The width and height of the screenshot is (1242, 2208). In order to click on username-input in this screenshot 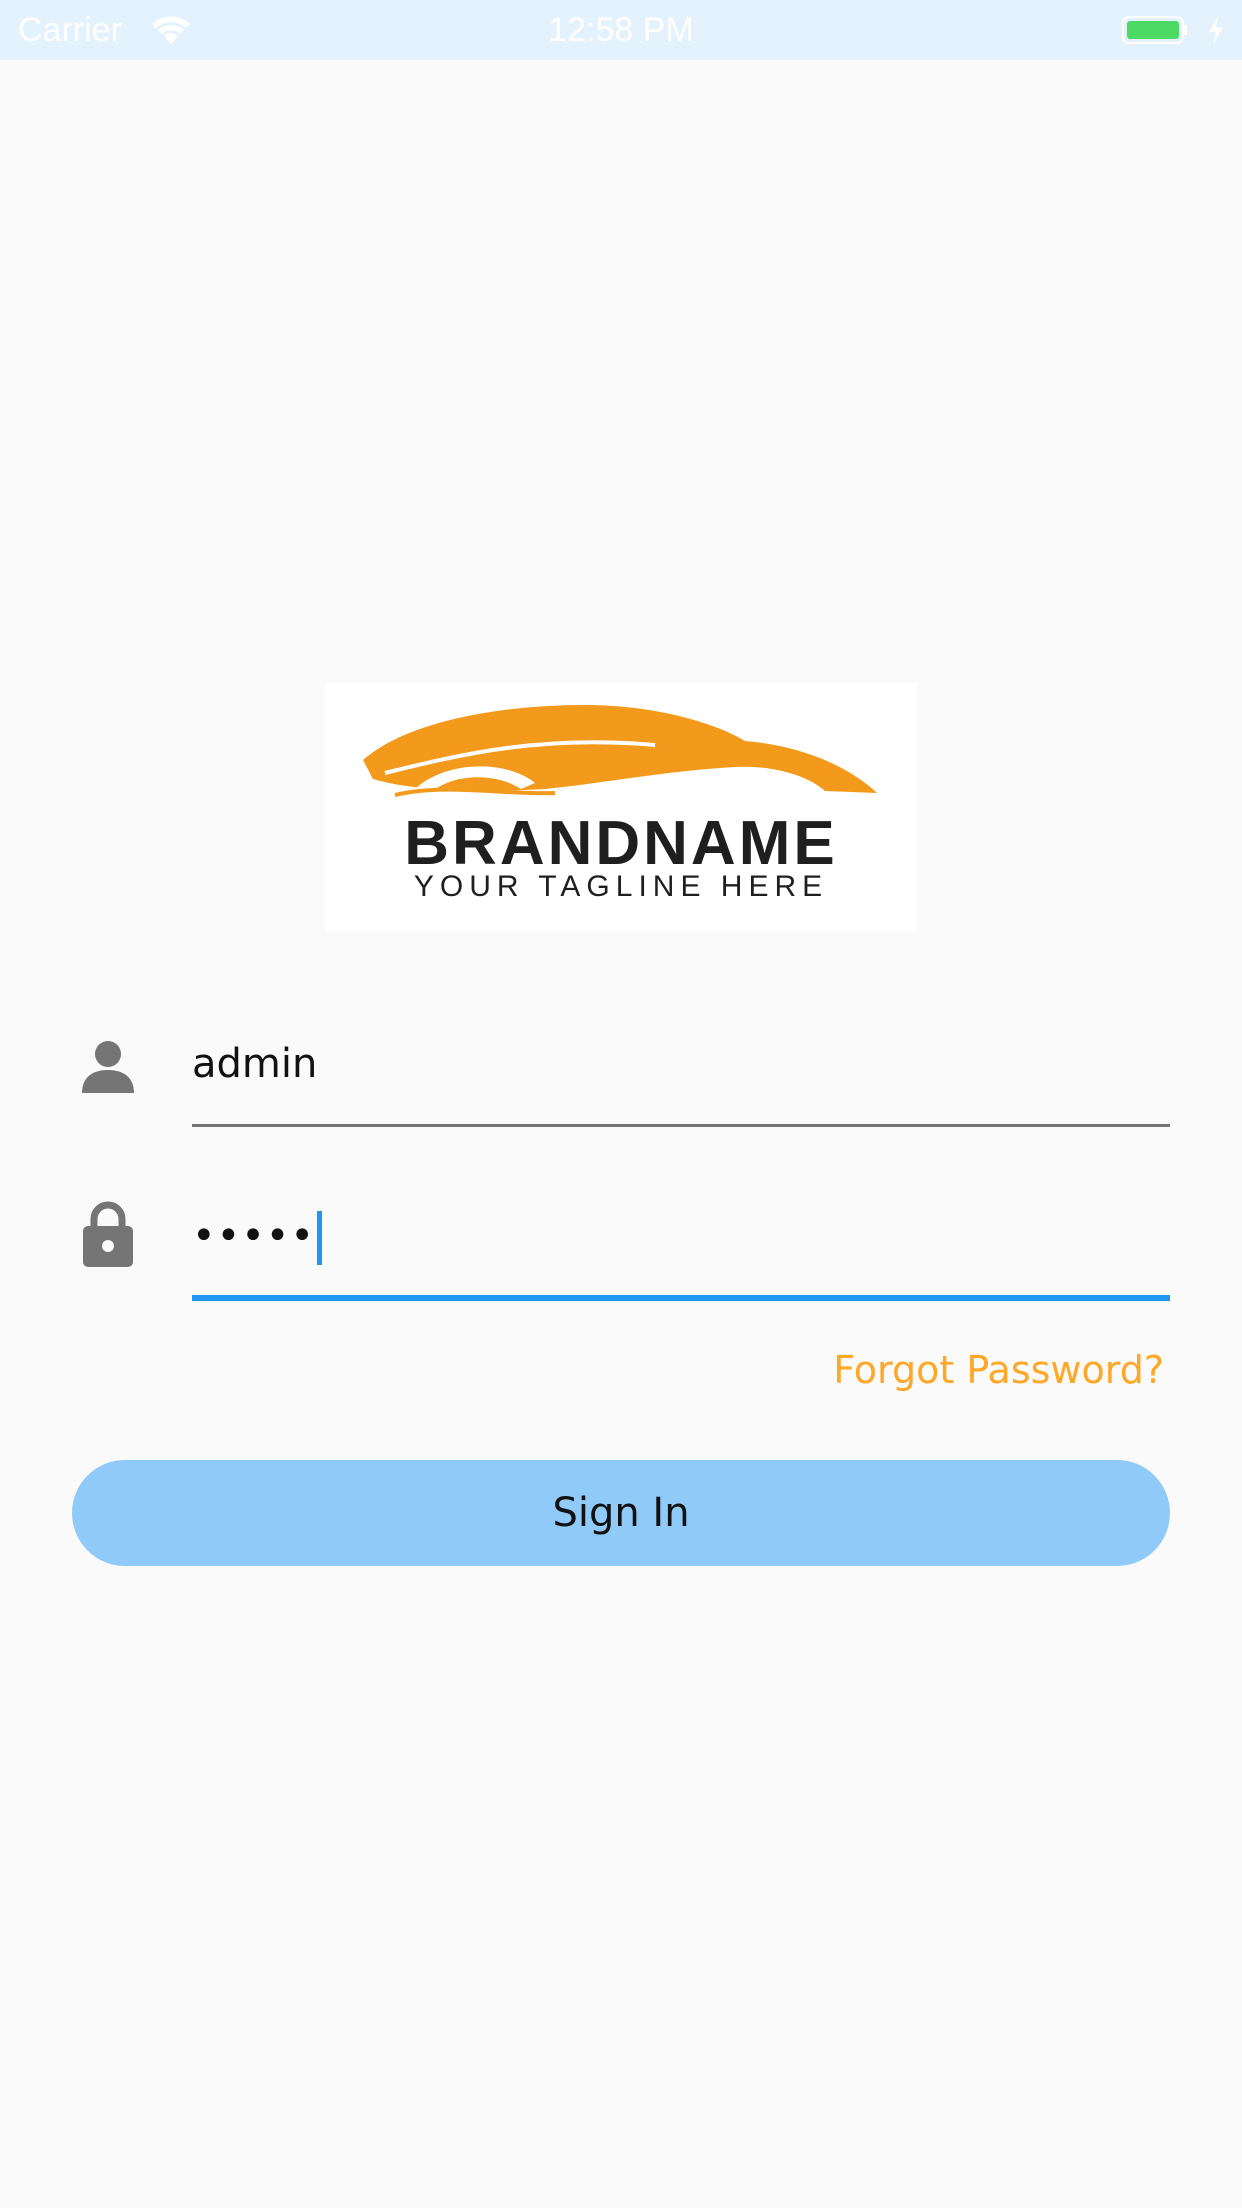, I will do `click(681, 1064)`.